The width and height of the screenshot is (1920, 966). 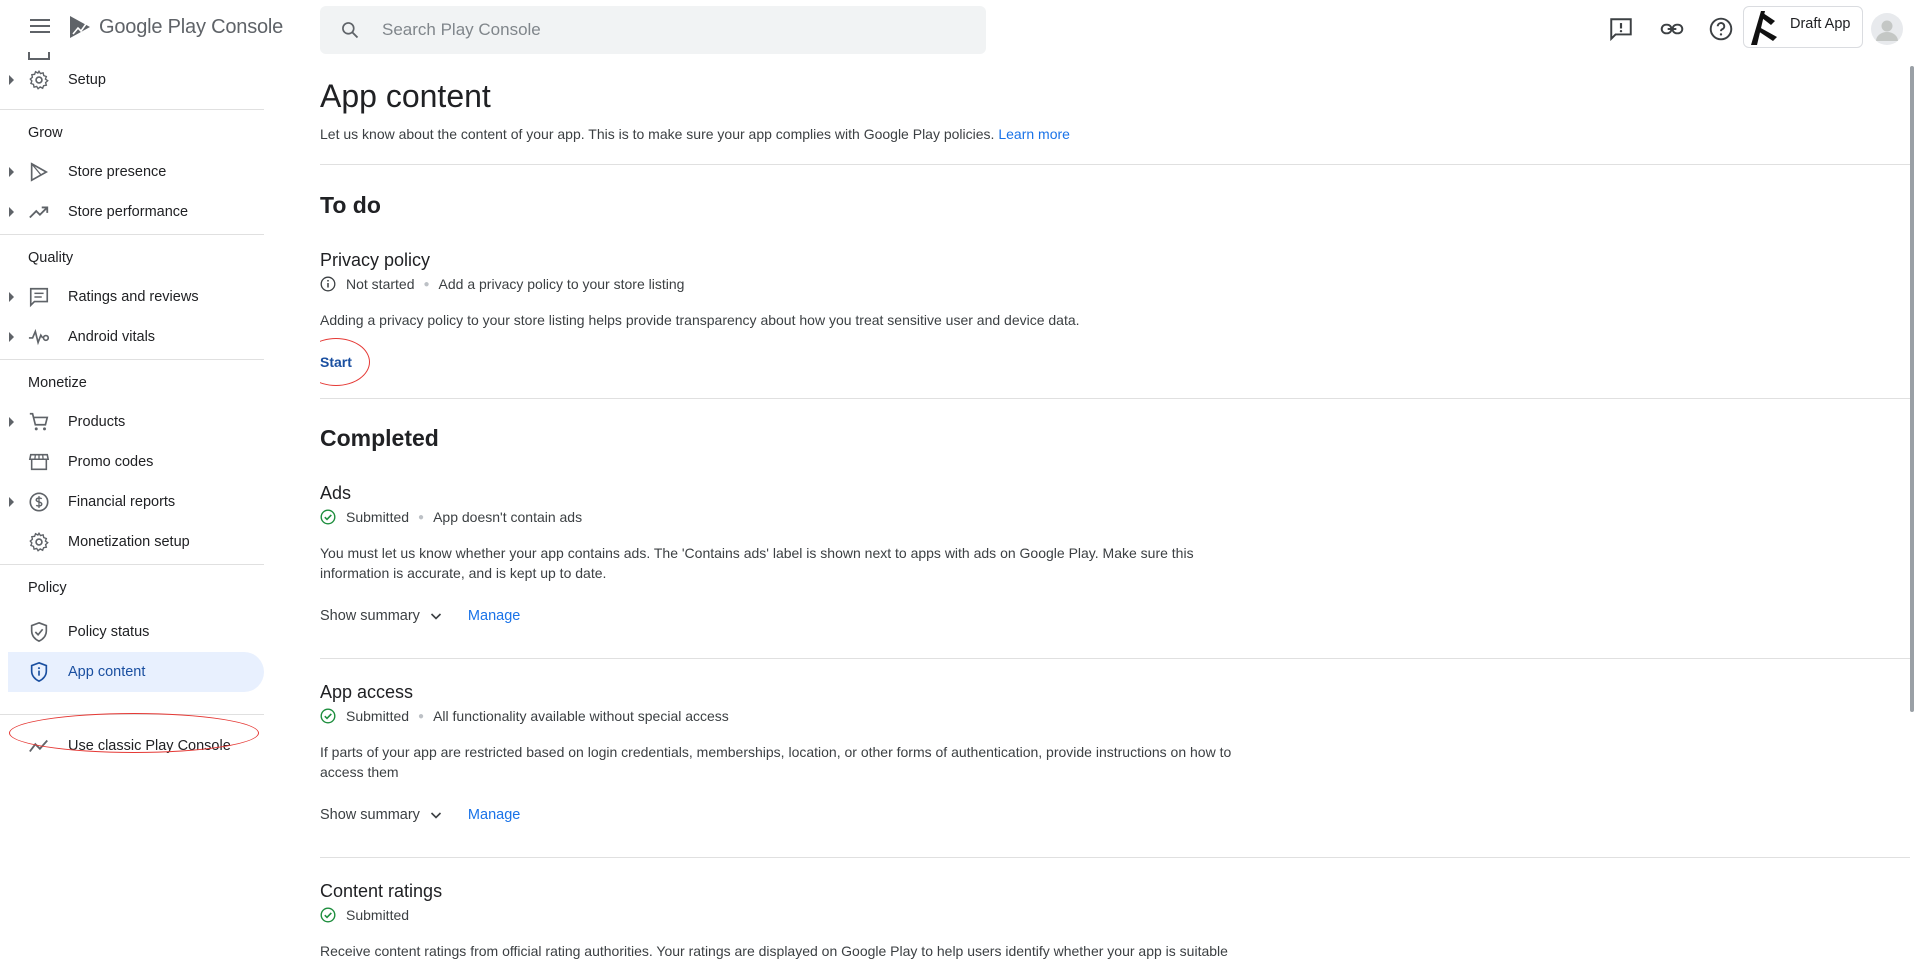 I want to click on sidebar-item-classic-console: Use classic Play Console, so click(x=132, y=746).